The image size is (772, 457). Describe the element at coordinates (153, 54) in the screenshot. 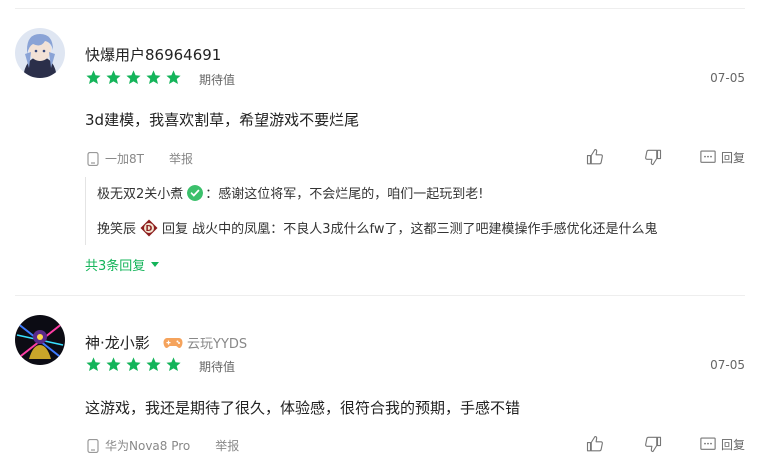

I see `username: 快爆用户86964691` at that location.